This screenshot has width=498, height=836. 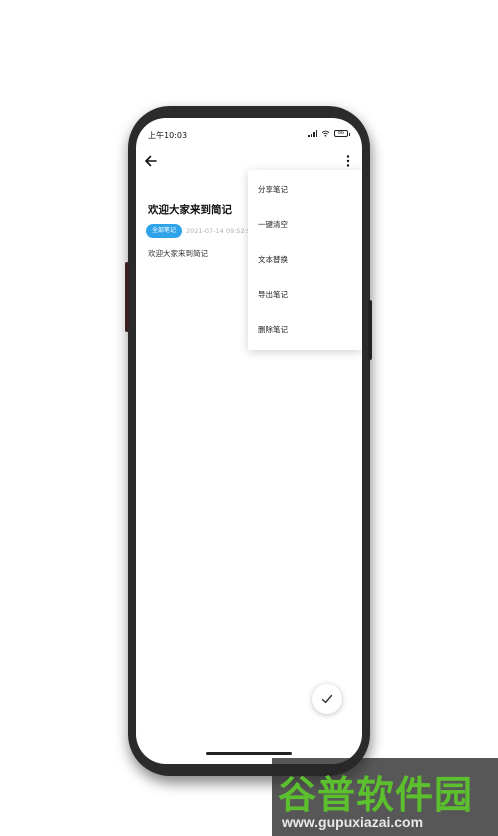 I want to click on menu-item-clear: 一键清空, so click(x=305, y=224).